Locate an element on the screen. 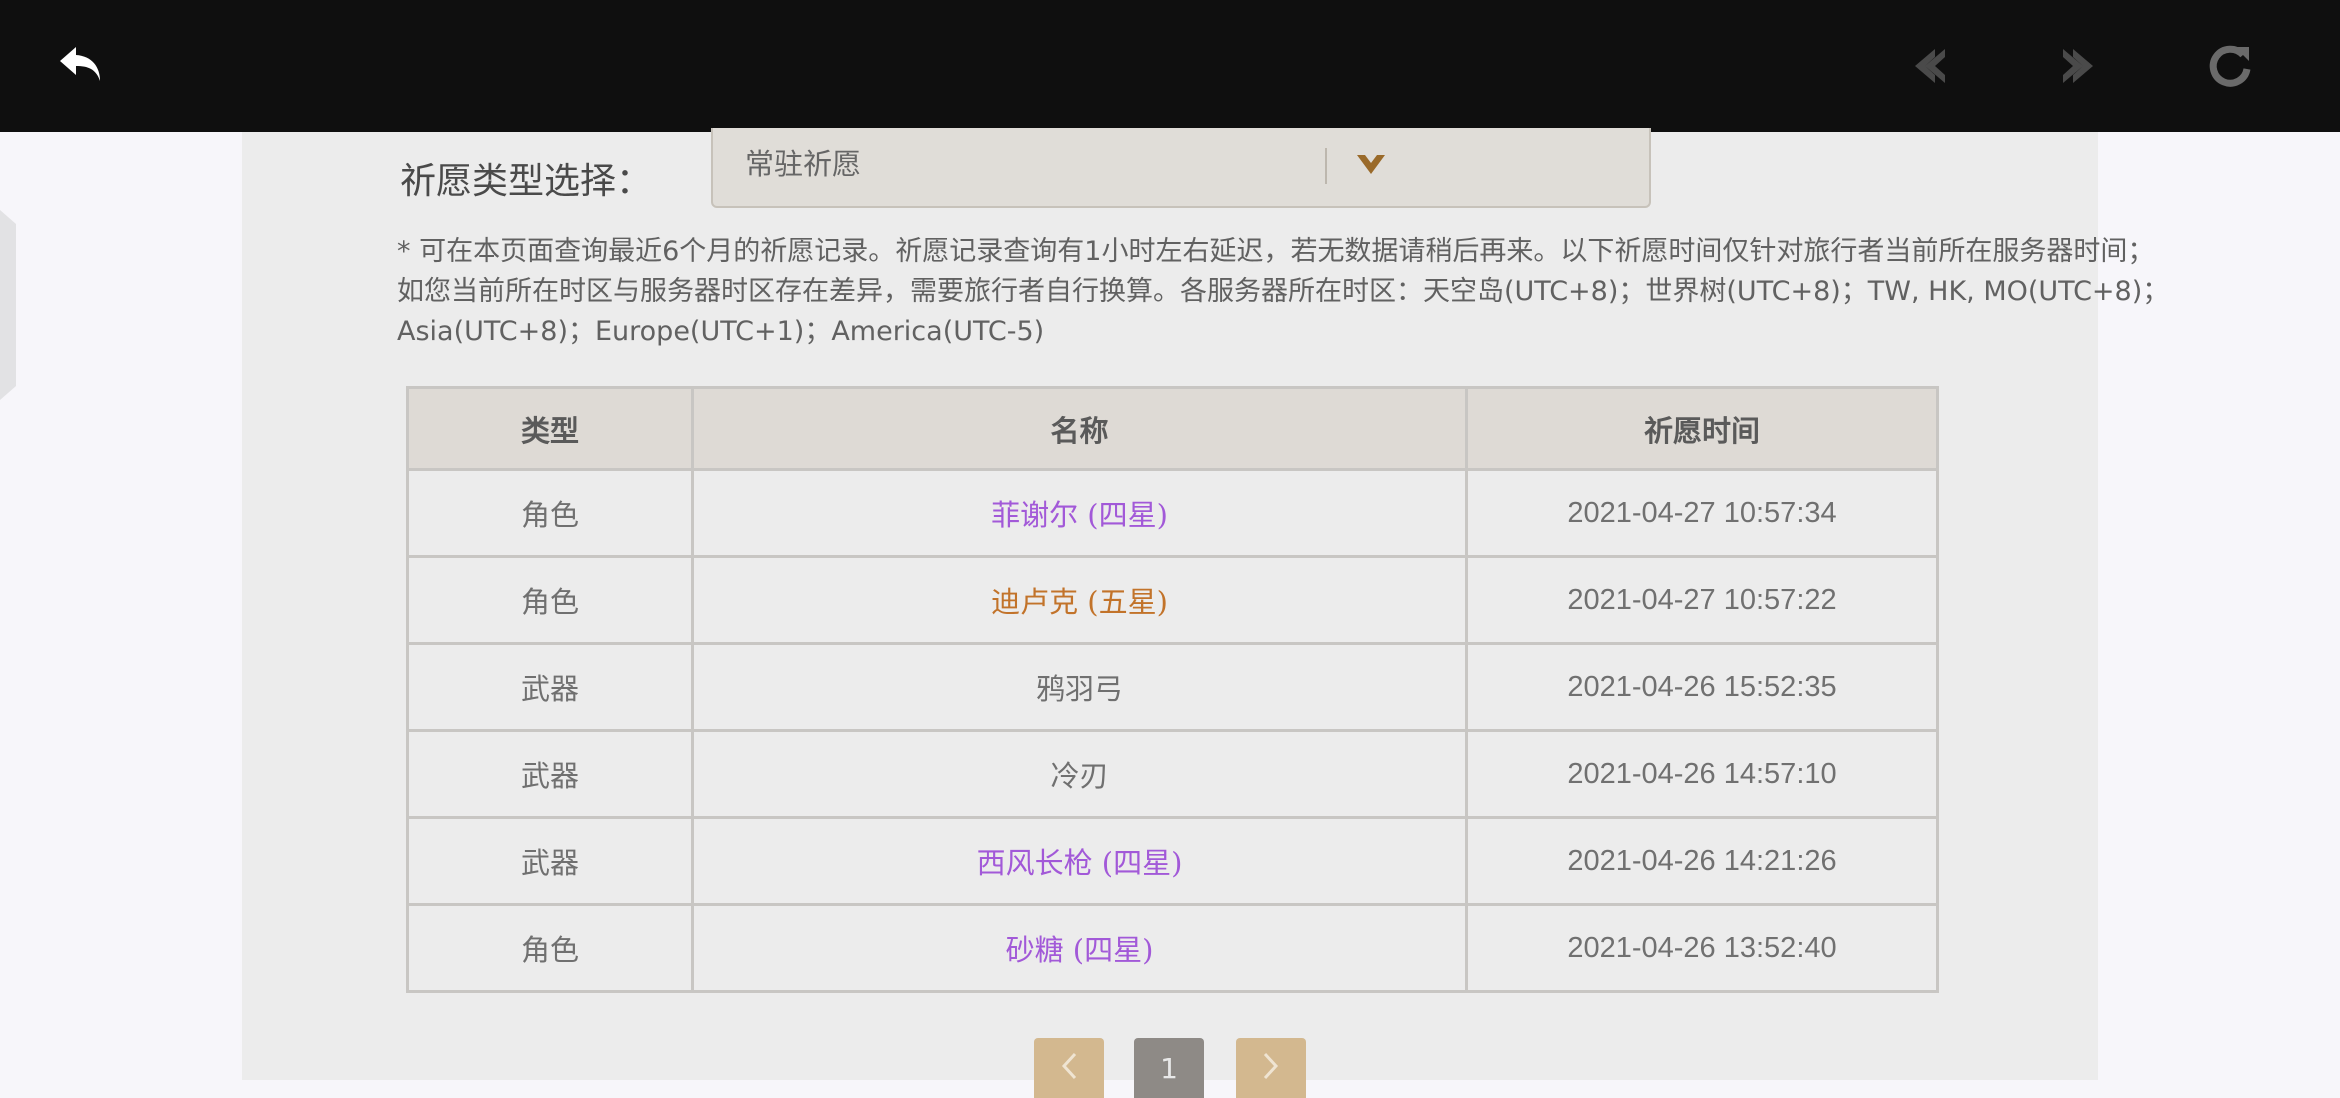 The width and height of the screenshot is (2340, 1098). header-time: 祈愿时间 is located at coordinates (1702, 428).